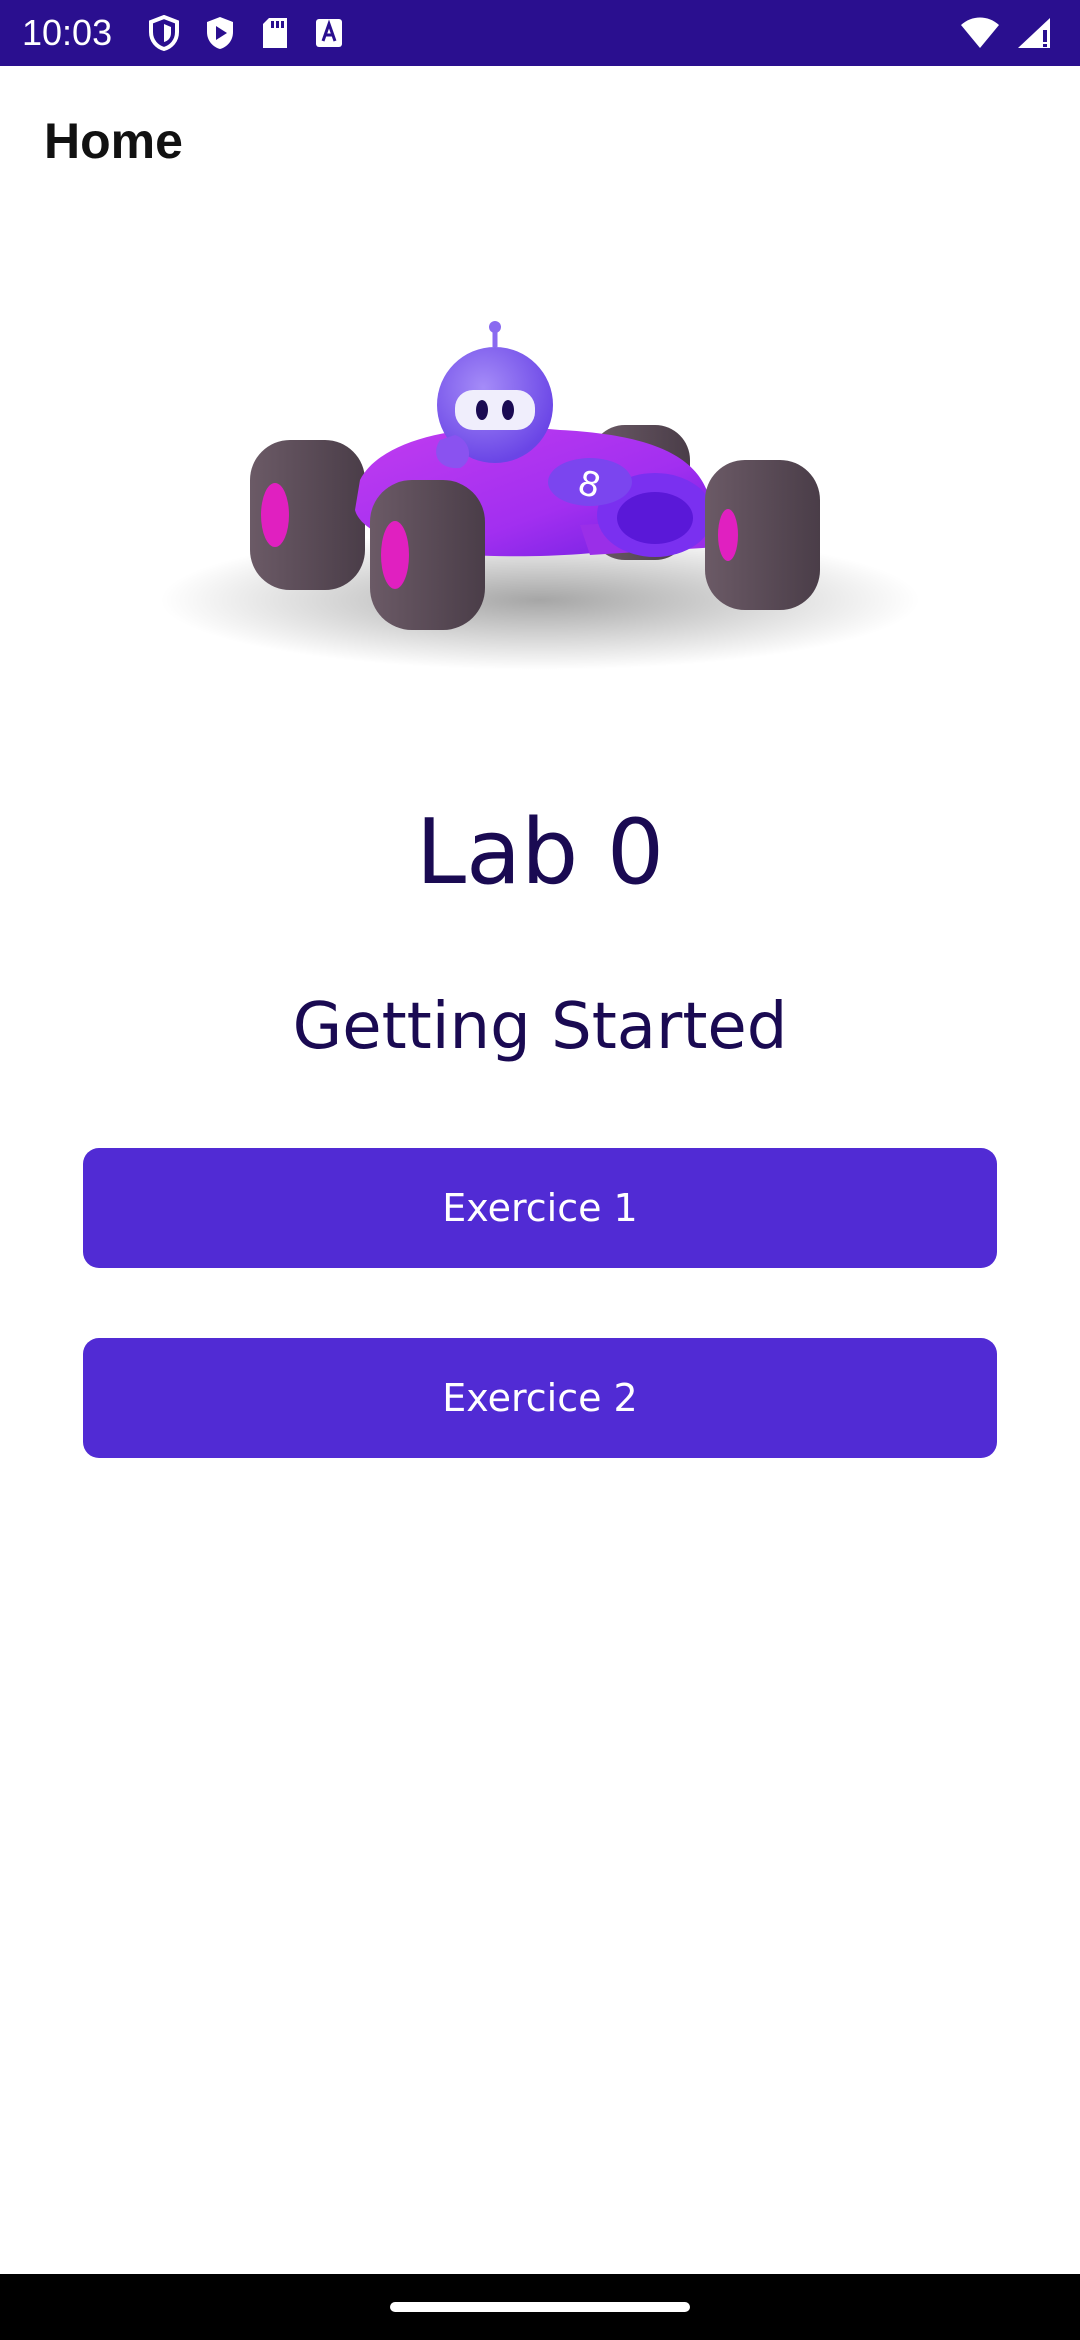 Image resolution: width=1080 pixels, height=2340 pixels. Describe the element at coordinates (540, 505) in the screenshot. I see `race-car-bot-illustration: 8` at that location.